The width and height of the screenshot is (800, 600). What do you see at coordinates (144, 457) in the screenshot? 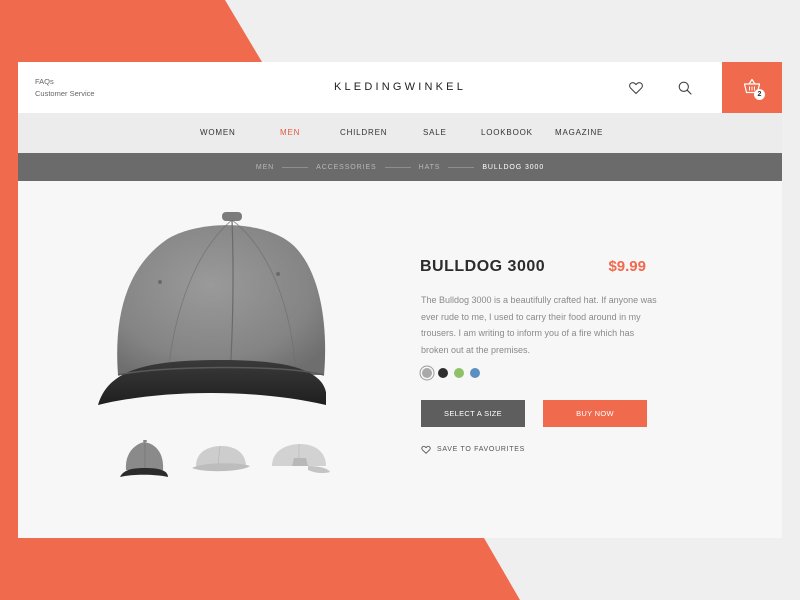
I see `thumbnail-front` at bounding box center [144, 457].